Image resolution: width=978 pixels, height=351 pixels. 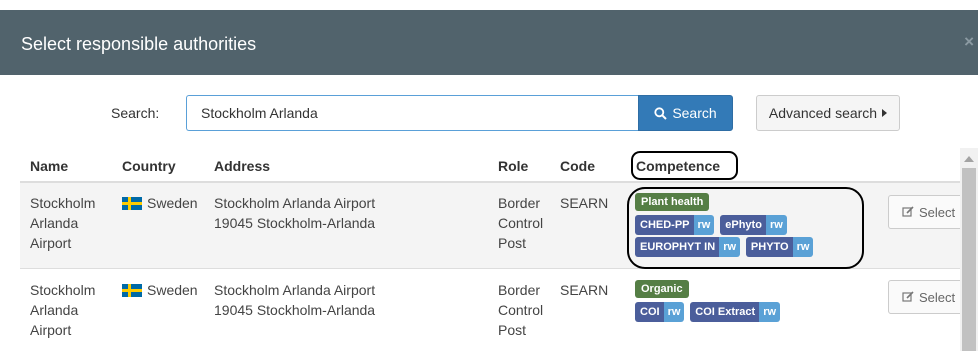 I want to click on close-icon: ×, so click(x=969, y=42).